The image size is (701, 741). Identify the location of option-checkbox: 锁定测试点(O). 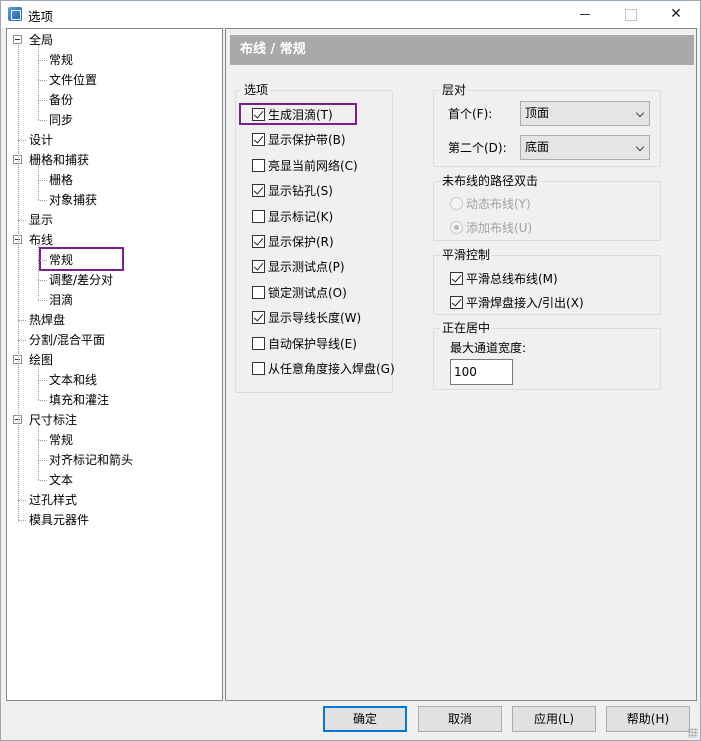
(299, 293).